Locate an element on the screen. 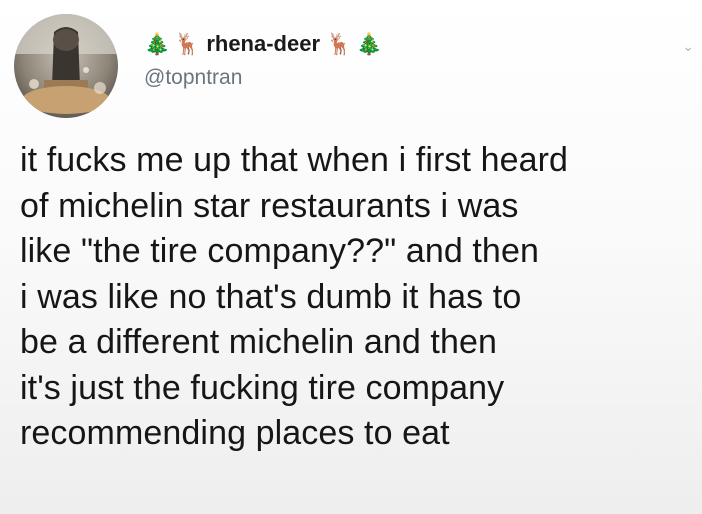 The height and width of the screenshot is (514, 702). display-name: rhena-deer is located at coordinates (263, 44).